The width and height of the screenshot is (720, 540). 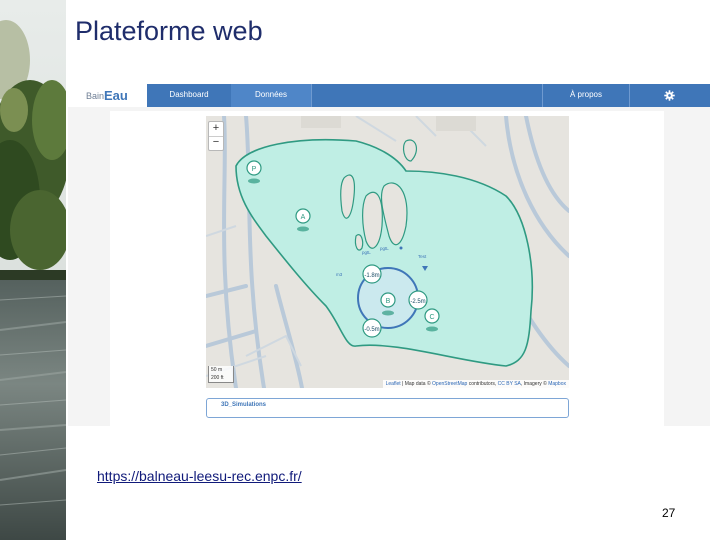 What do you see at coordinates (401, 248) in the screenshot?
I see `dot-marker-icon` at bounding box center [401, 248].